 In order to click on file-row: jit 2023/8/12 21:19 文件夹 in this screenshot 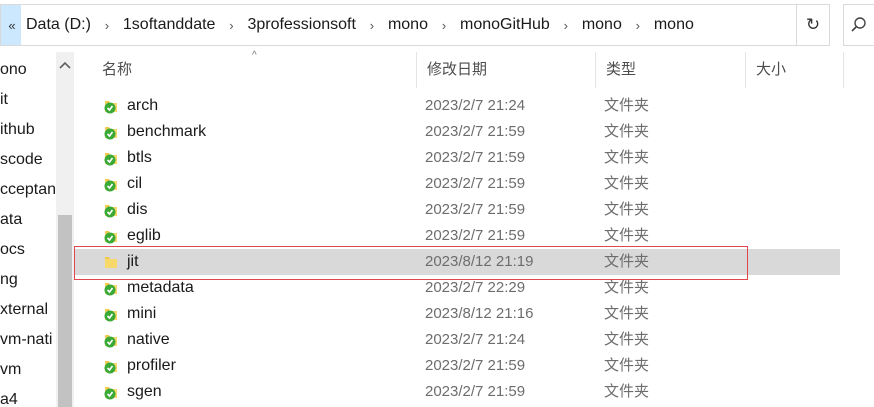, I will do `click(457, 262)`.